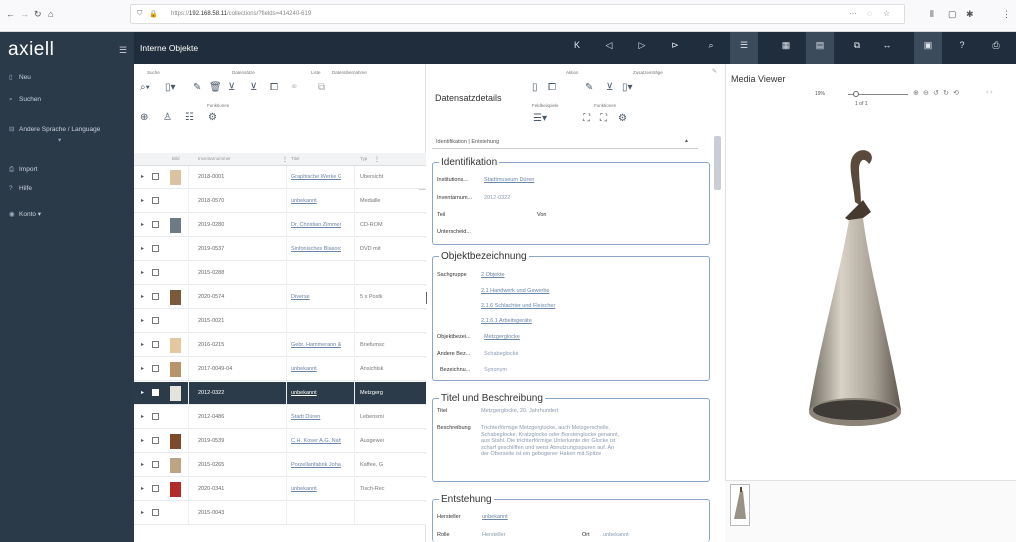 The height and width of the screenshot is (542, 1016). I want to click on back-icon: ←, so click(10, 14).